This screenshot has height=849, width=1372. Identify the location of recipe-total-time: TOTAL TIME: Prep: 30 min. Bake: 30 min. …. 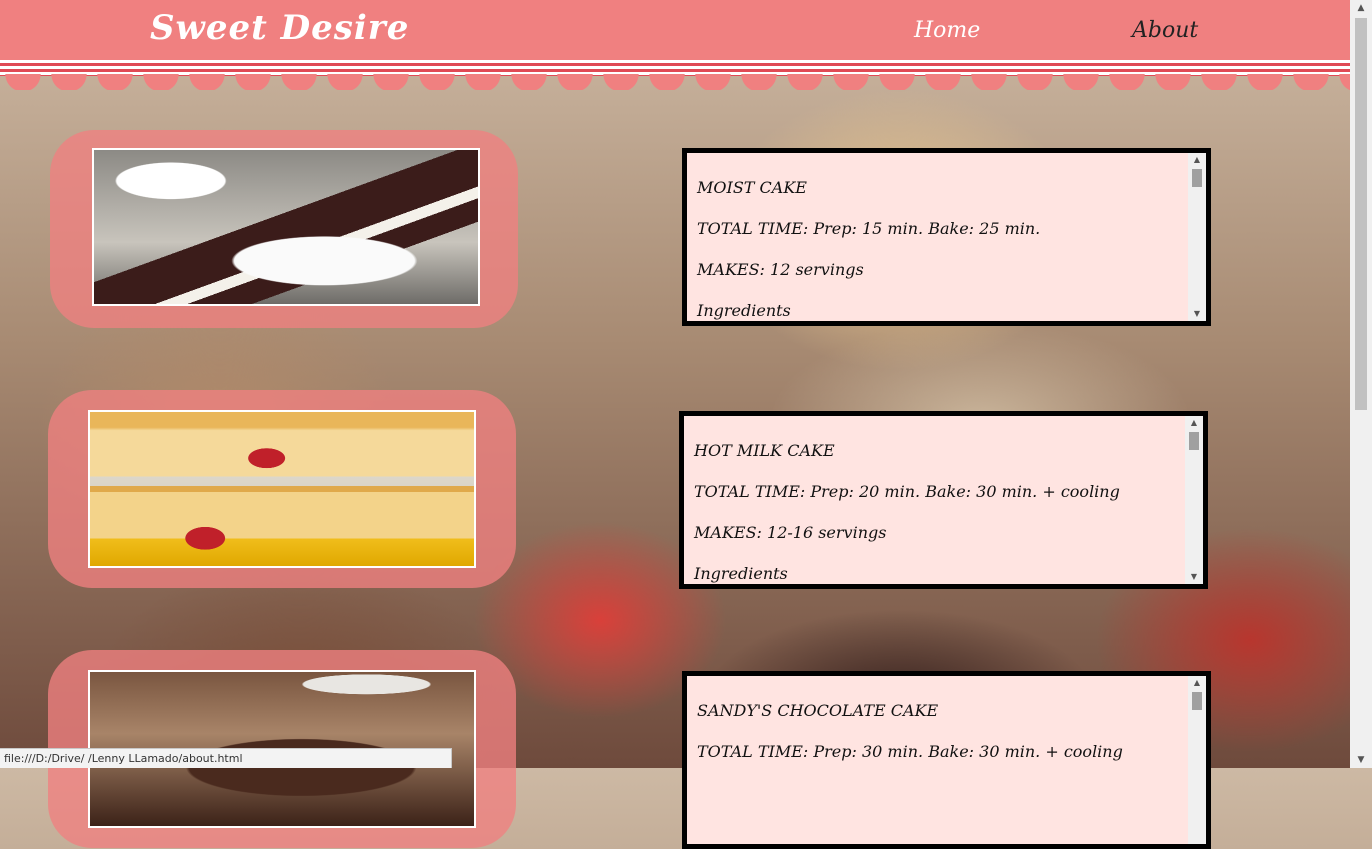
(910, 751).